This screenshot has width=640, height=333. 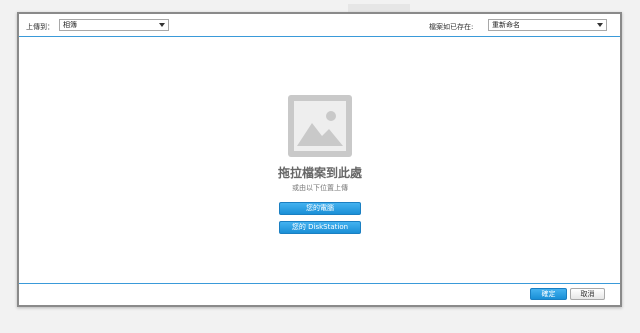 I want to click on if-exists-select: 重新命名, so click(x=547, y=25).